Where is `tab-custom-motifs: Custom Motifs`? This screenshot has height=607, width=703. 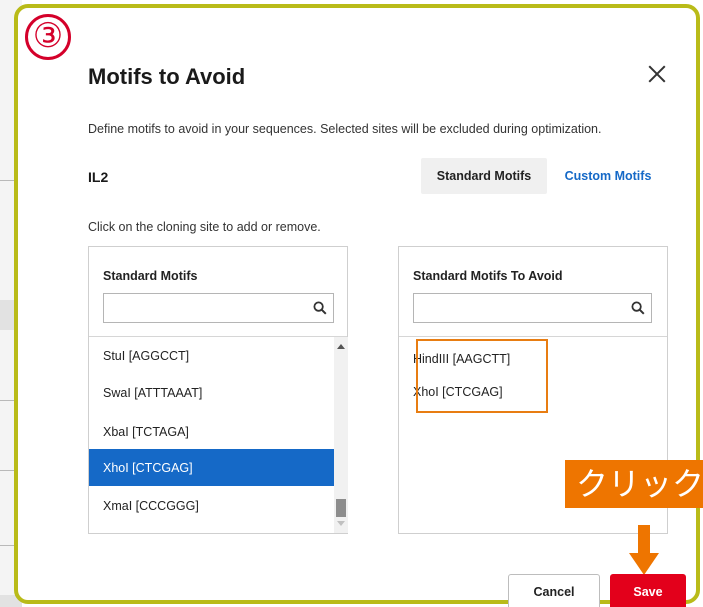
tab-custom-motifs: Custom Motifs is located at coordinates (608, 176).